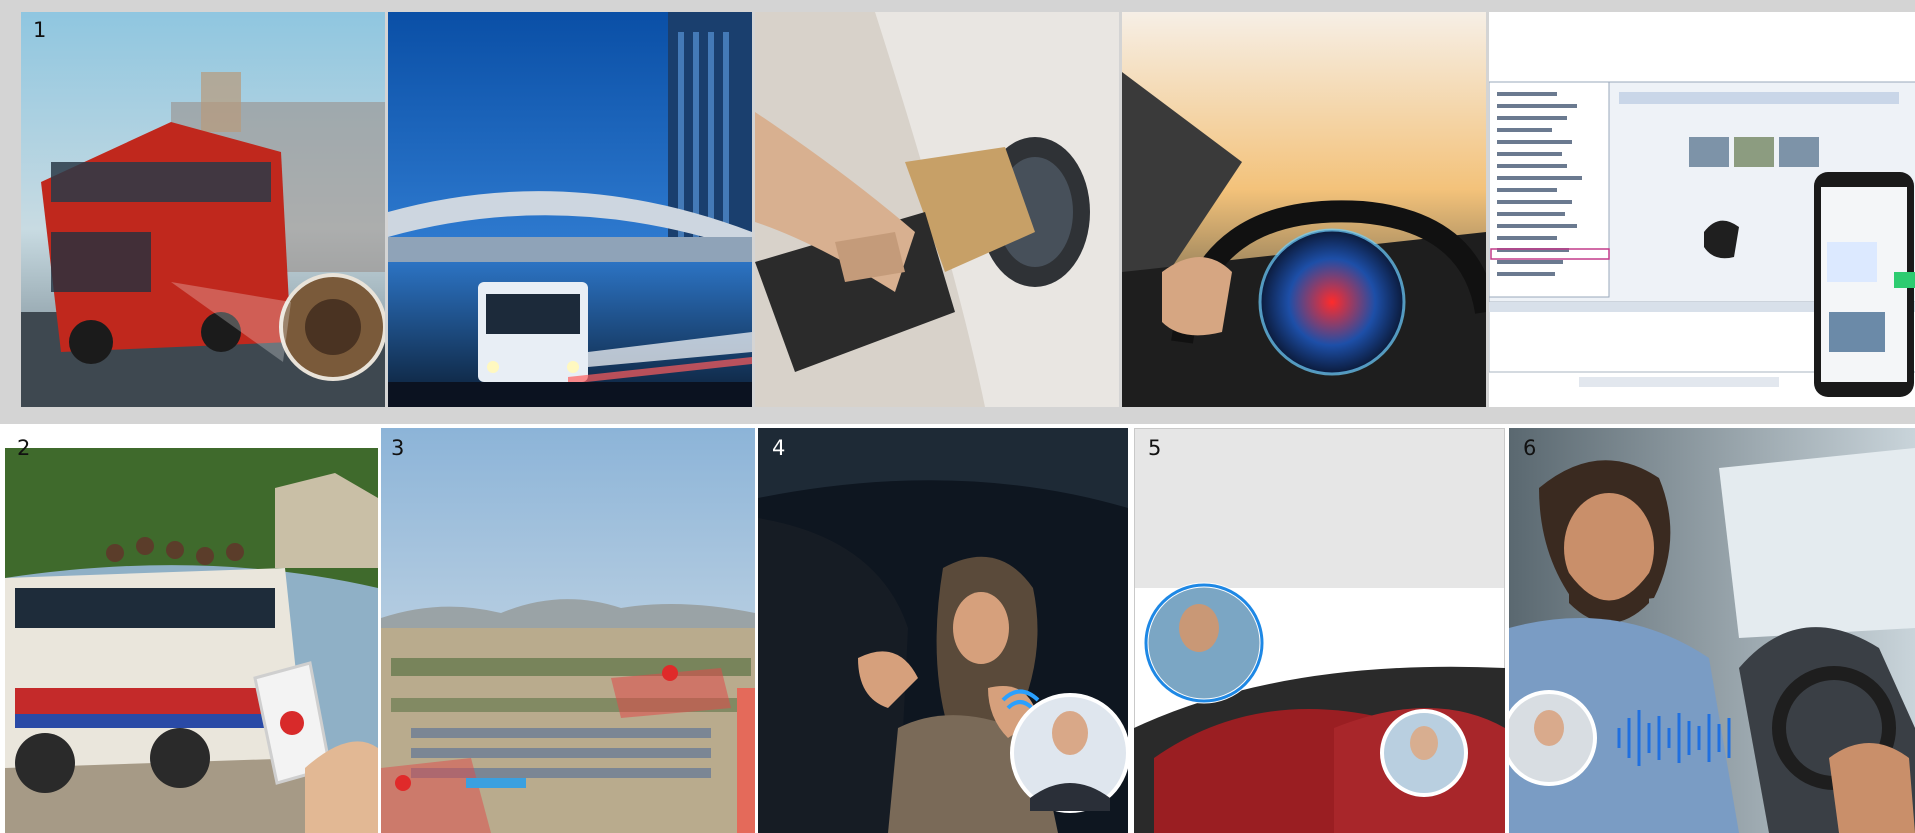  I want to click on refueling-image, so click(937, 209).